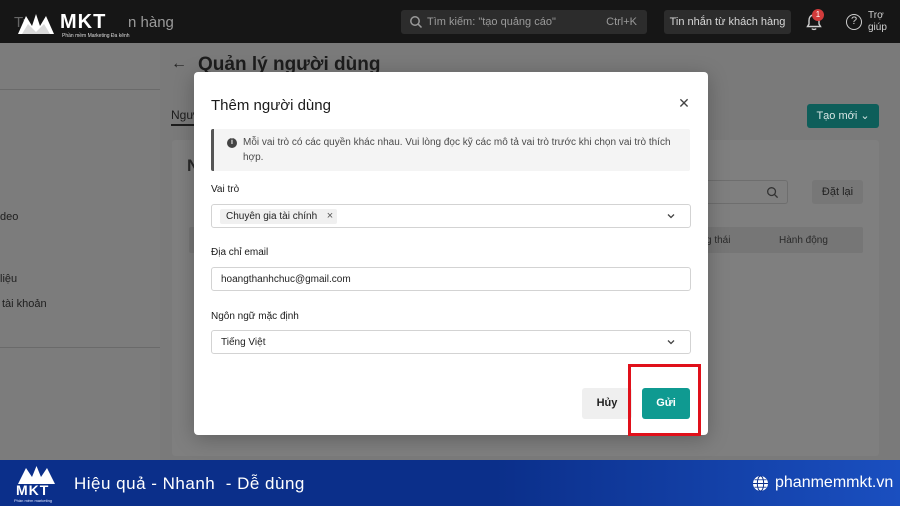 The height and width of the screenshot is (506, 900). Describe the element at coordinates (718, 240) in the screenshot. I see `column-status: g thái` at that location.